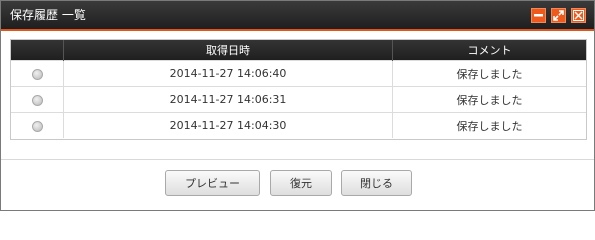  I want to click on maximize-button, so click(558, 15).